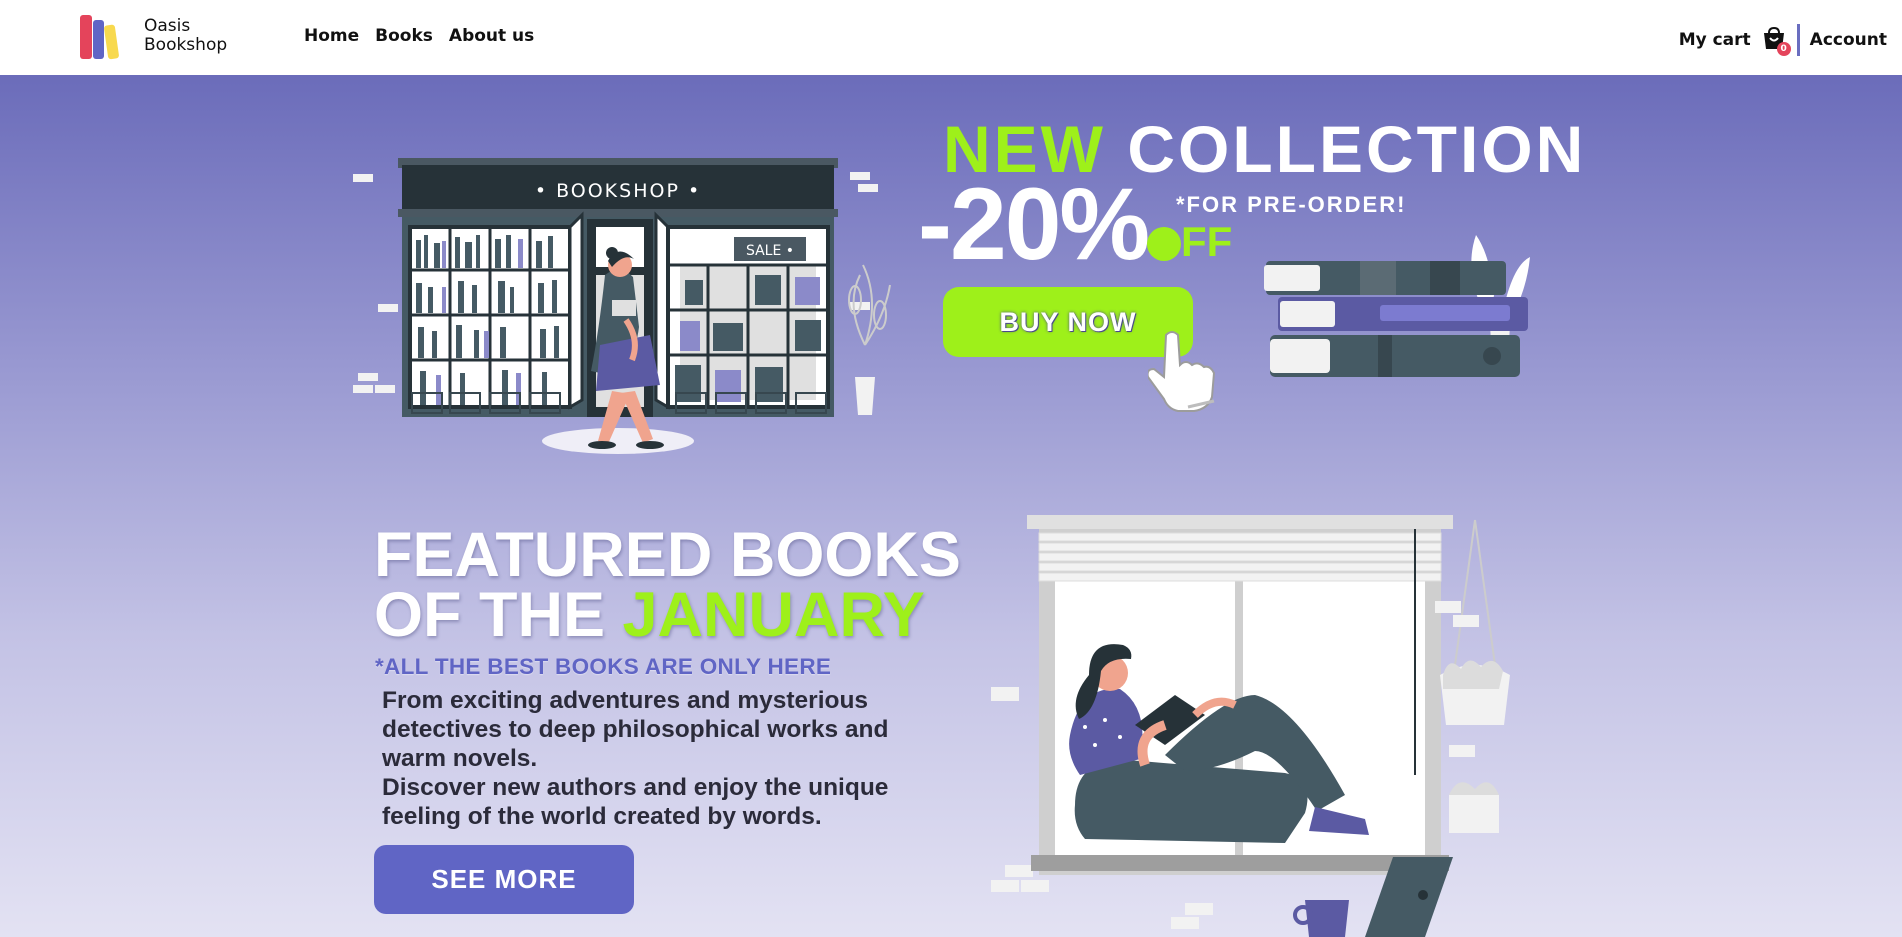 The width and height of the screenshot is (1902, 937). Describe the element at coordinates (773, 615) in the screenshot. I see `featured-title-highlight: JANUARY` at that location.